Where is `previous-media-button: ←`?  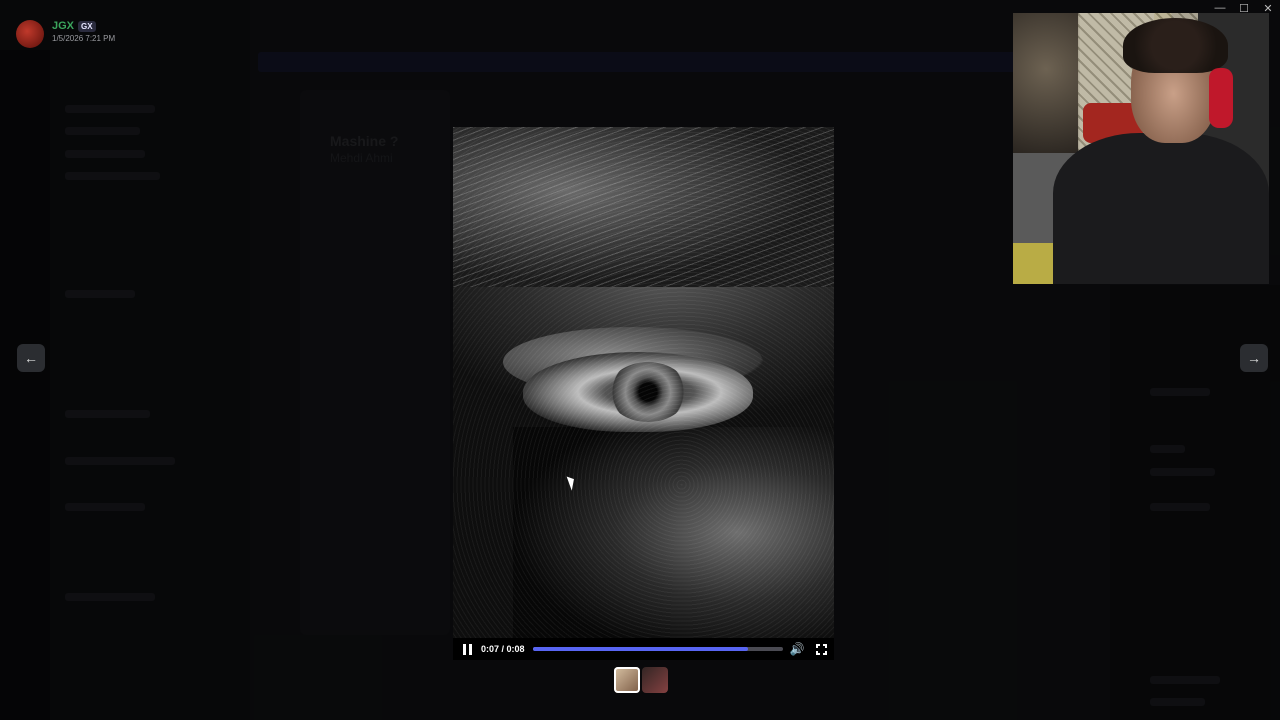
previous-media-button: ← is located at coordinates (31, 358).